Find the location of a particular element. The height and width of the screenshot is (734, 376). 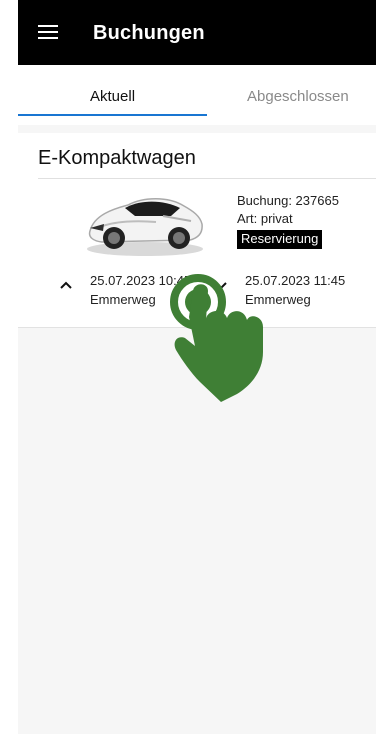

hamburger-menu-icon is located at coordinates (48, 32).